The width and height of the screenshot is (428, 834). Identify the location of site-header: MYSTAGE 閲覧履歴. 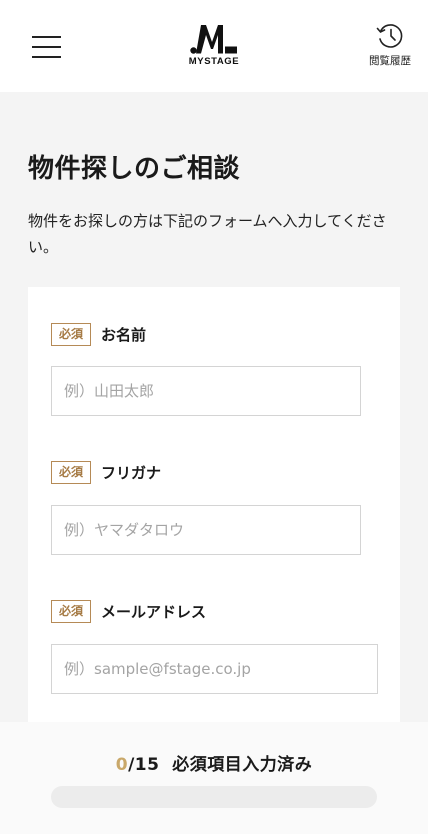
(214, 46).